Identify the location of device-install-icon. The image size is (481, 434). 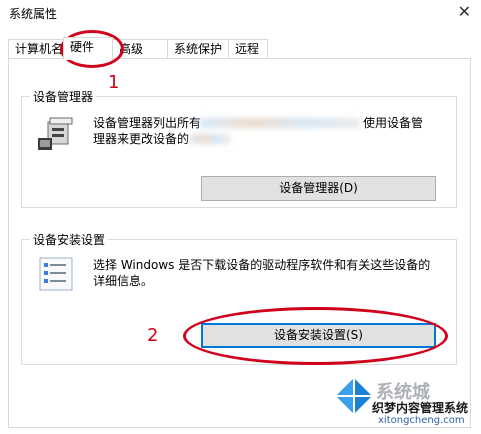
(56, 274).